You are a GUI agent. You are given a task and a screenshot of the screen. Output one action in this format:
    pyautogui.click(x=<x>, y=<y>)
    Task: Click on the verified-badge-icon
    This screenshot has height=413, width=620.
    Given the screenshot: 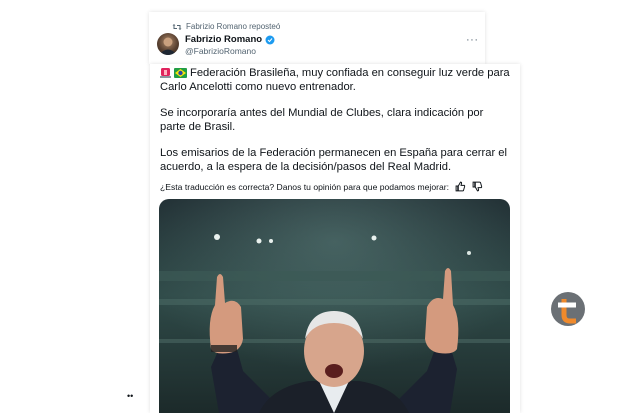 What is the action you would take?
    pyautogui.click(x=270, y=39)
    